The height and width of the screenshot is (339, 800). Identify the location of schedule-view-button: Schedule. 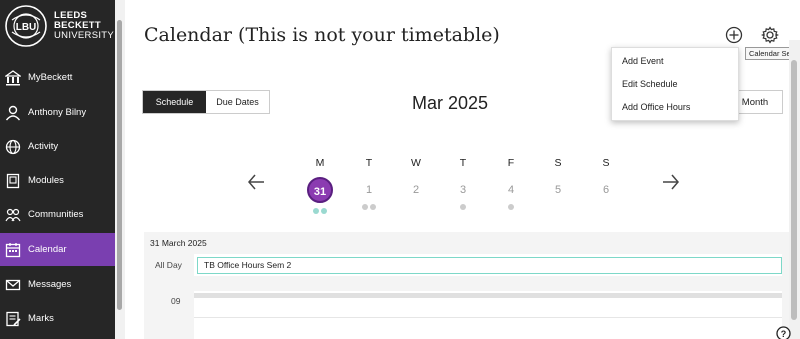
(174, 102).